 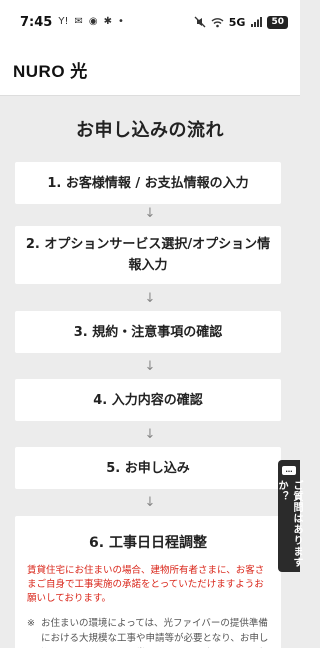 I want to click on yahoo-icon: Y!, so click(x=63, y=21).